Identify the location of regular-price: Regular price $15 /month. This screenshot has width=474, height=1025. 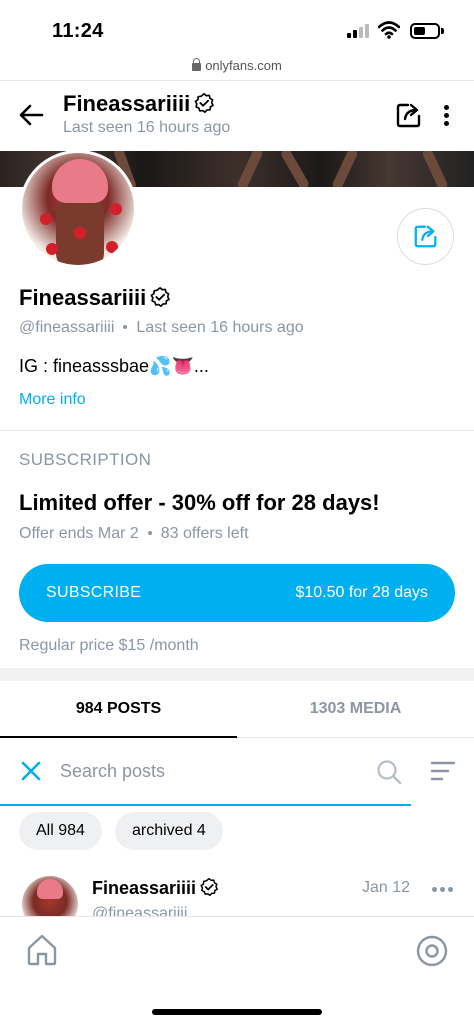
(109, 645).